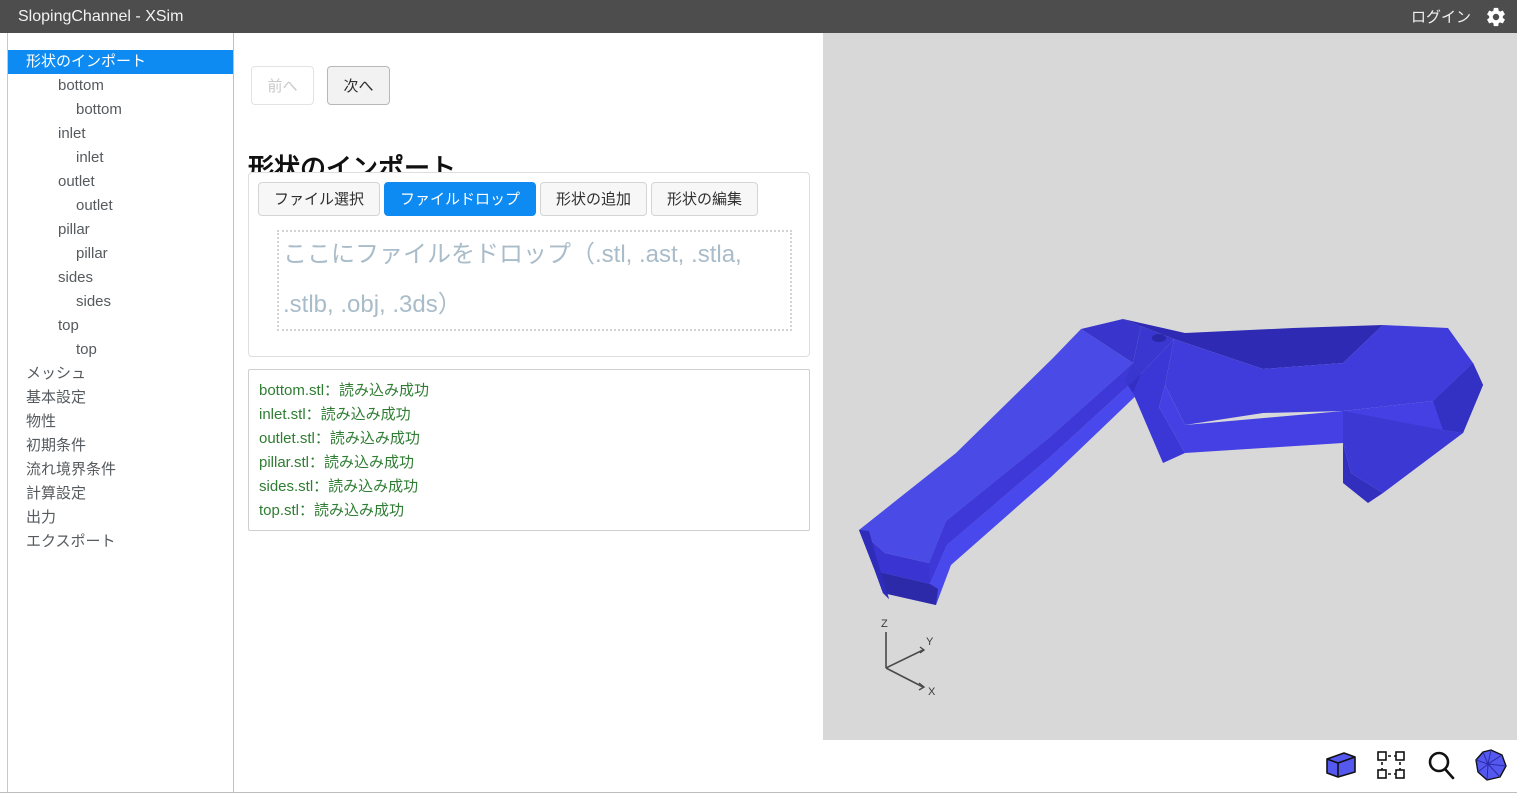 This screenshot has height=793, width=1517. I want to click on tab: ファイル選択, so click(319, 199).